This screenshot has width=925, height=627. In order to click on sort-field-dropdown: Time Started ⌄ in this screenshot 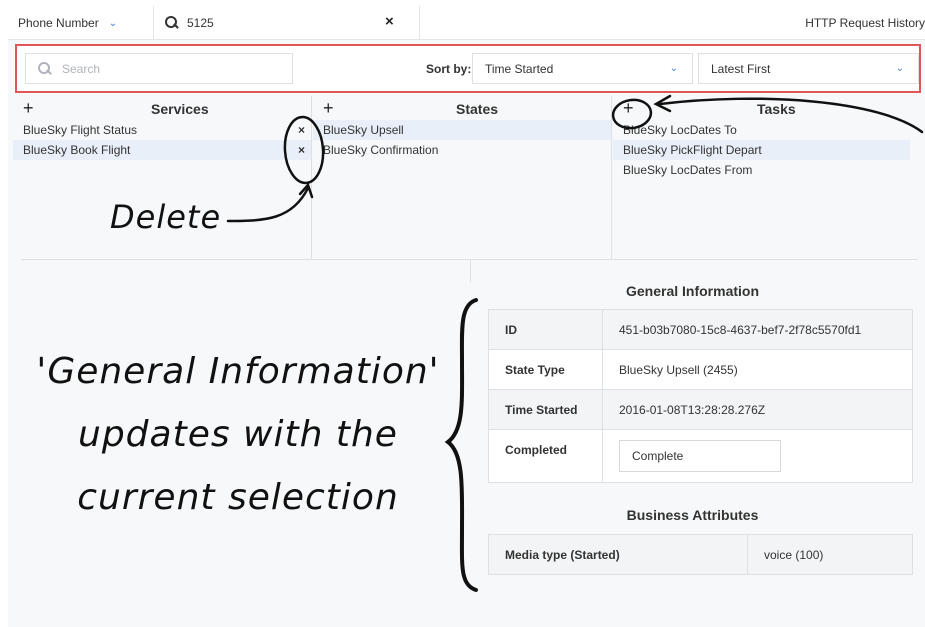, I will do `click(582, 68)`.